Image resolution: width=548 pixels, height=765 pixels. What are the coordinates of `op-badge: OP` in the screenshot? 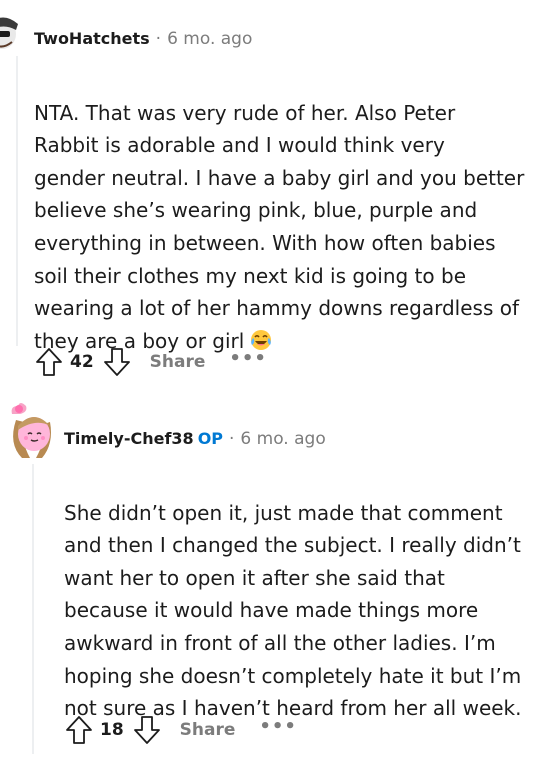 It's located at (210, 438).